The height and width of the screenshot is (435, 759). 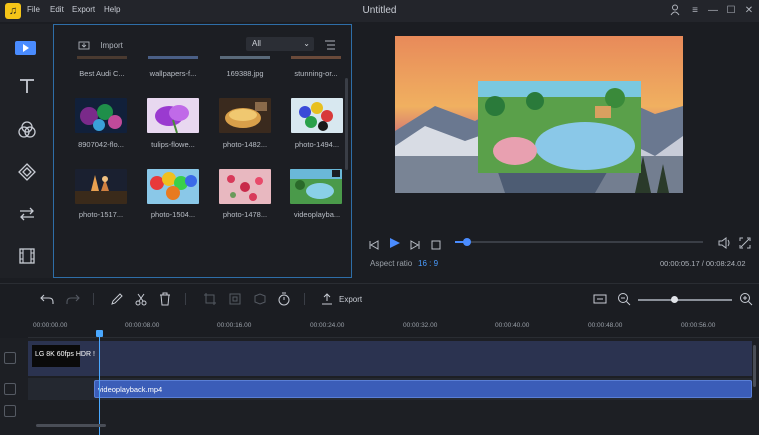 What do you see at coordinates (698, 325) in the screenshot?
I see `ruler-tick-label: 00:00:56.00` at bounding box center [698, 325].